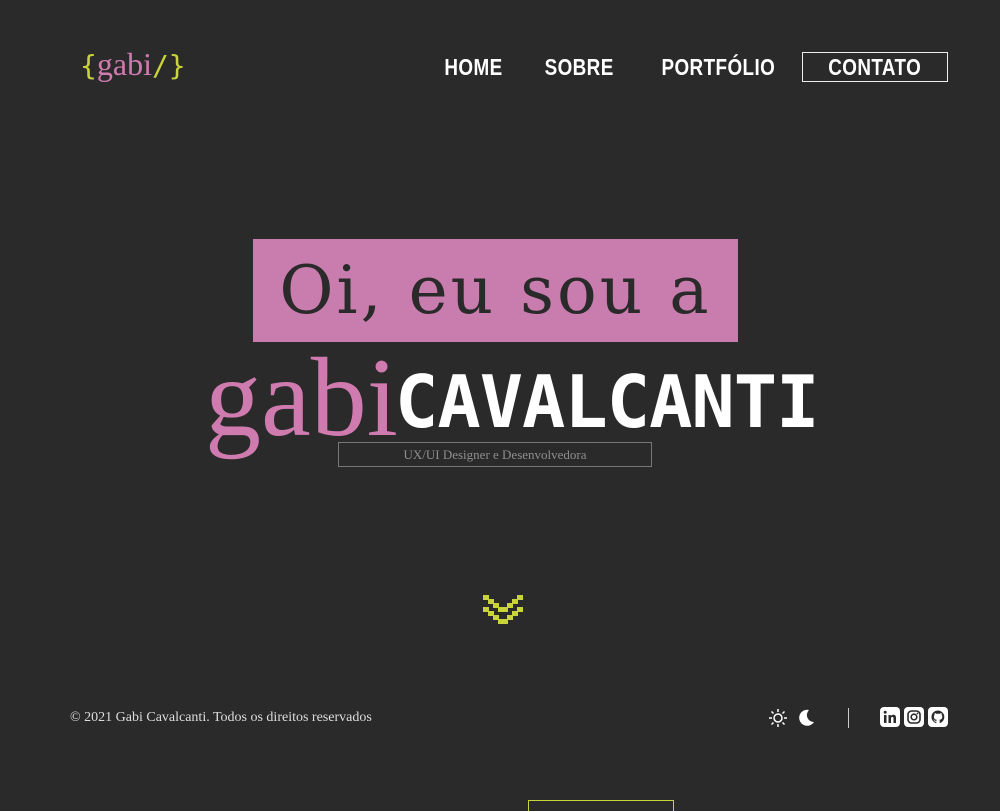  What do you see at coordinates (890, 717) in the screenshot?
I see `linkedin-icon` at bounding box center [890, 717].